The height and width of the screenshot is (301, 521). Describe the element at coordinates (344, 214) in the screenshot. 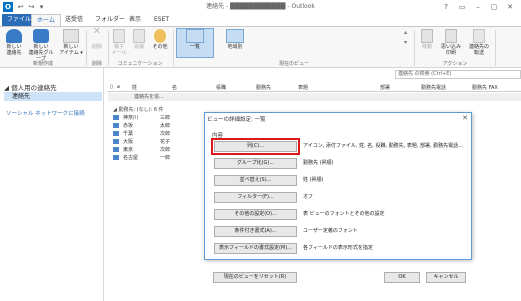

I see `other-settings-value: 表 ビューのフォントとその他の設定` at that location.